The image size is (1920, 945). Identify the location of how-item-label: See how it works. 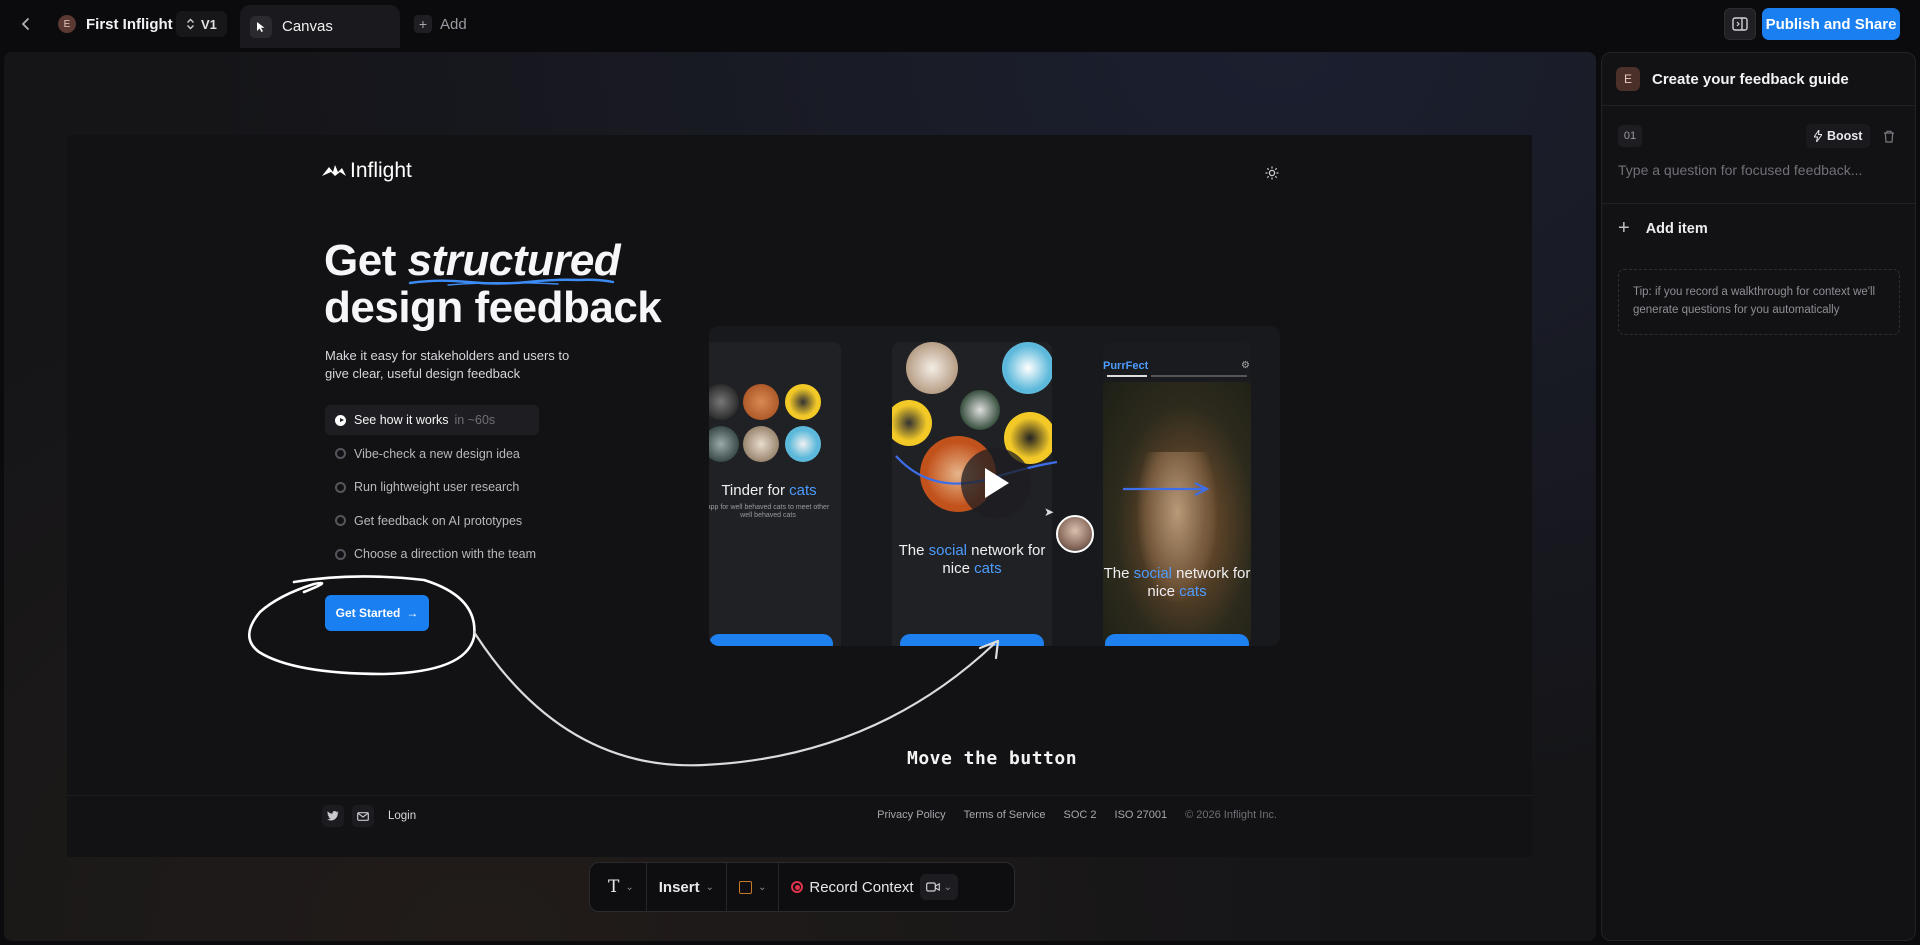
(401, 420).